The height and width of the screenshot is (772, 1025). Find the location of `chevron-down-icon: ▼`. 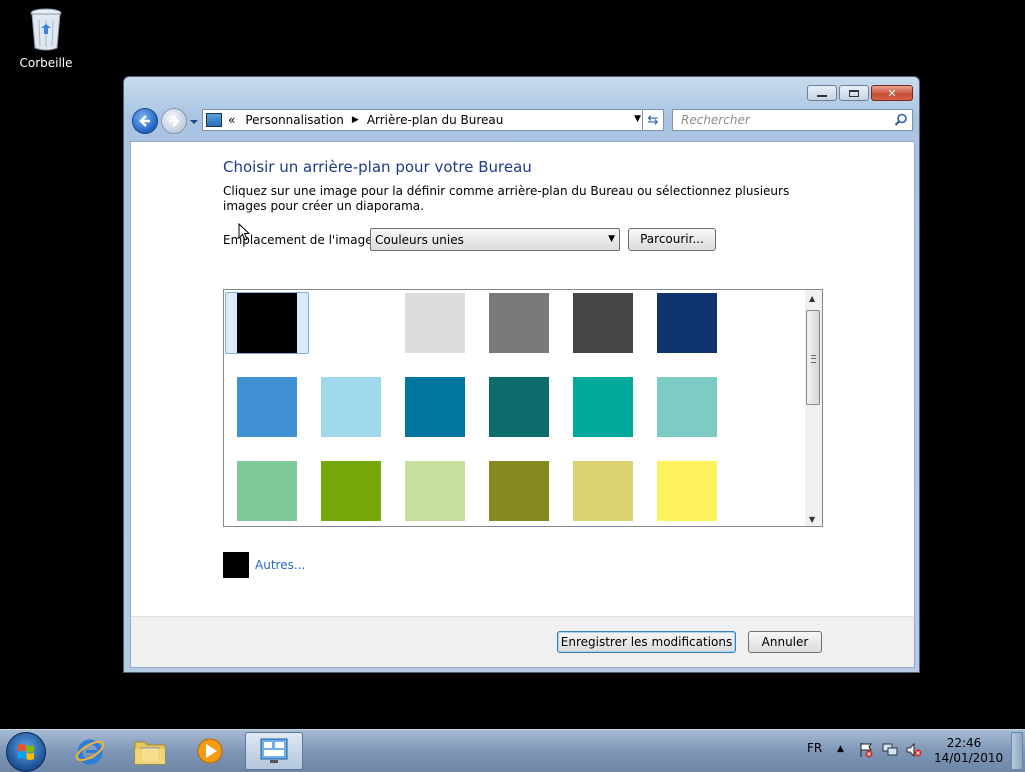

chevron-down-icon: ▼ is located at coordinates (611, 239).